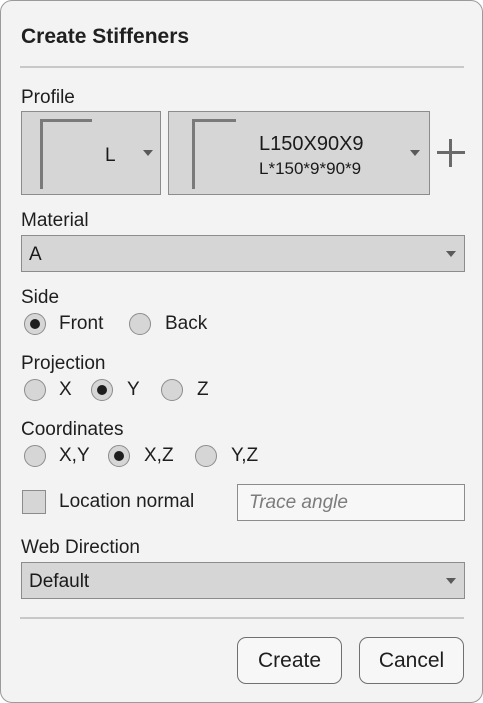 The width and height of the screenshot is (483, 703). Describe the element at coordinates (105, 36) in the screenshot. I see `dialog-title: Create Stiffeners` at that location.